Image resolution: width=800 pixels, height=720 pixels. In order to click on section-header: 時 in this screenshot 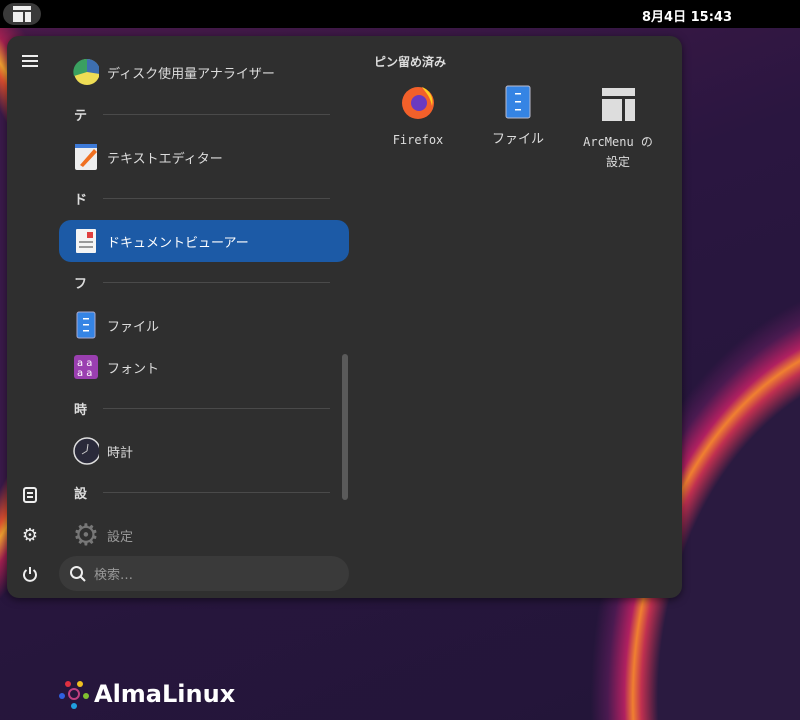, I will do `click(202, 408)`.